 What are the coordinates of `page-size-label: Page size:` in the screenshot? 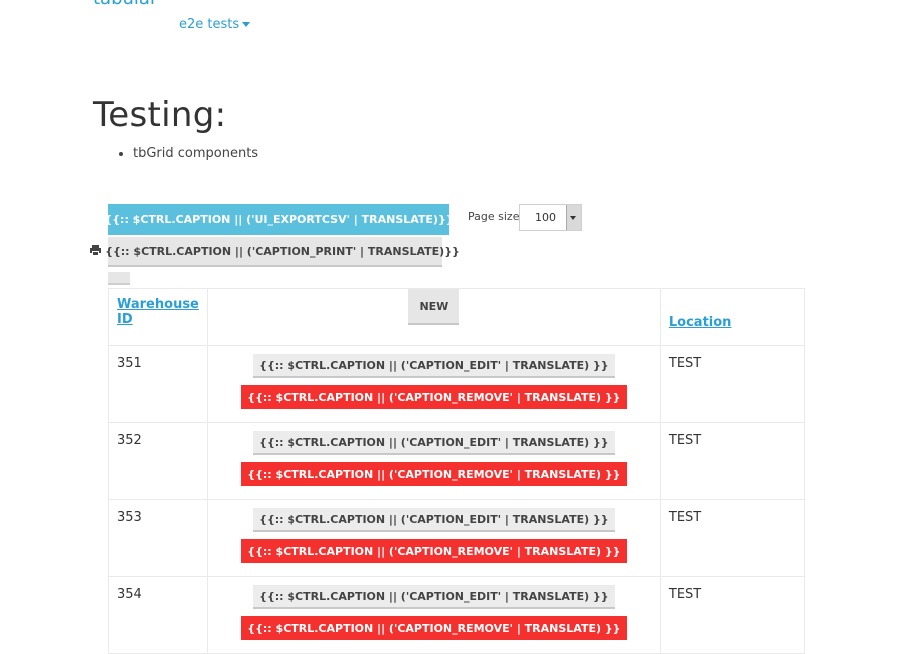 It's located at (496, 216).